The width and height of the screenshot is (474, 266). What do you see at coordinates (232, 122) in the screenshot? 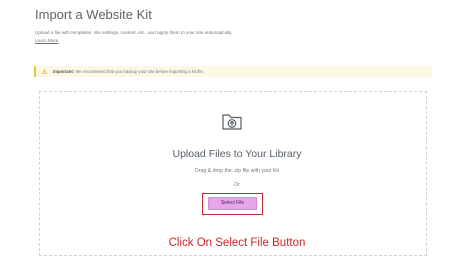
I see `folder-upload-icon` at bounding box center [232, 122].